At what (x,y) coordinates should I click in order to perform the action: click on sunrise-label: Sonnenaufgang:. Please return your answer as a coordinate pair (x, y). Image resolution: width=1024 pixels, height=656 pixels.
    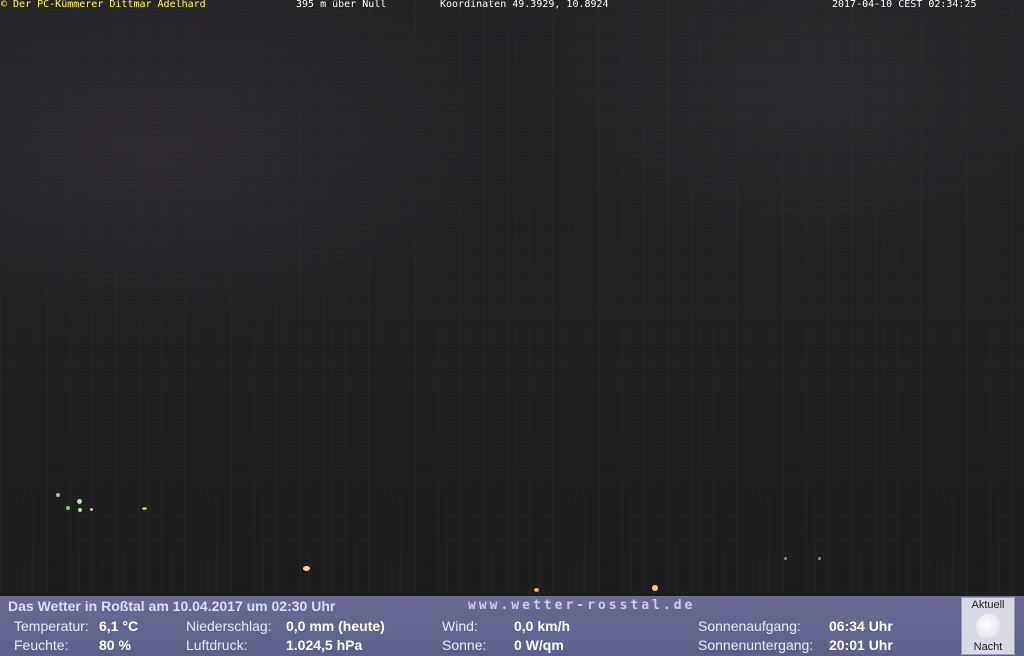
    Looking at the image, I should click on (749, 626).